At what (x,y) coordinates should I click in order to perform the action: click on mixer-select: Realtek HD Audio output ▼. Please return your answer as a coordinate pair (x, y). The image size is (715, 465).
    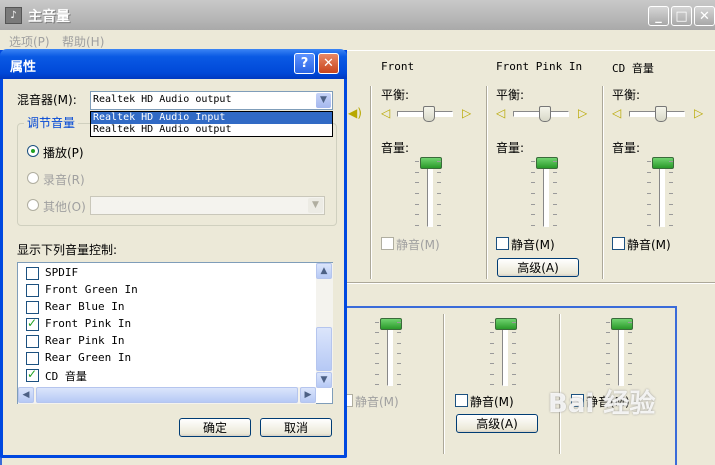
    Looking at the image, I should click on (211, 100).